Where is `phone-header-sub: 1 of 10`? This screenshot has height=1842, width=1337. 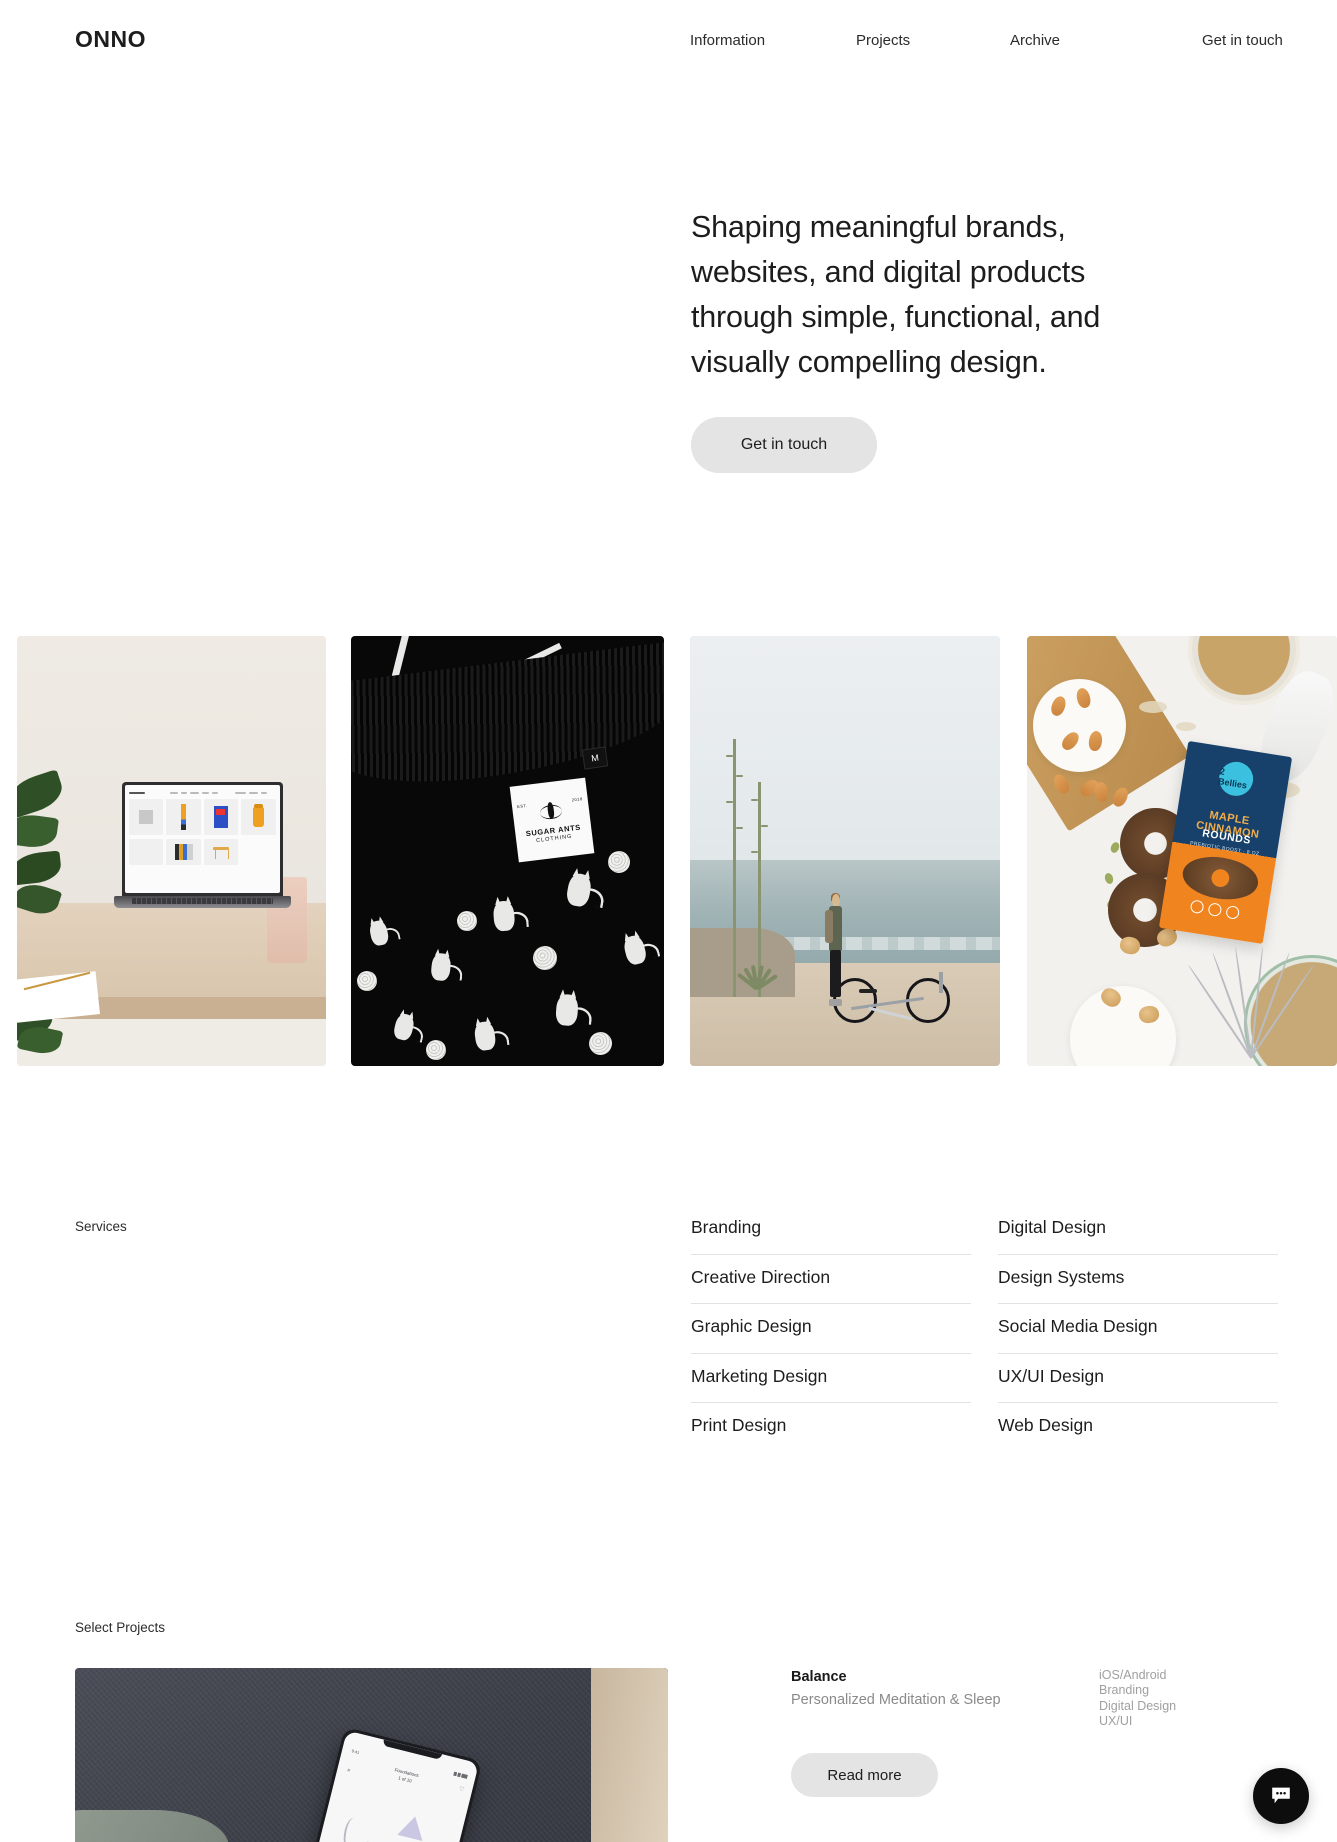
phone-header-sub: 1 of 10 is located at coordinates (405, 1779).